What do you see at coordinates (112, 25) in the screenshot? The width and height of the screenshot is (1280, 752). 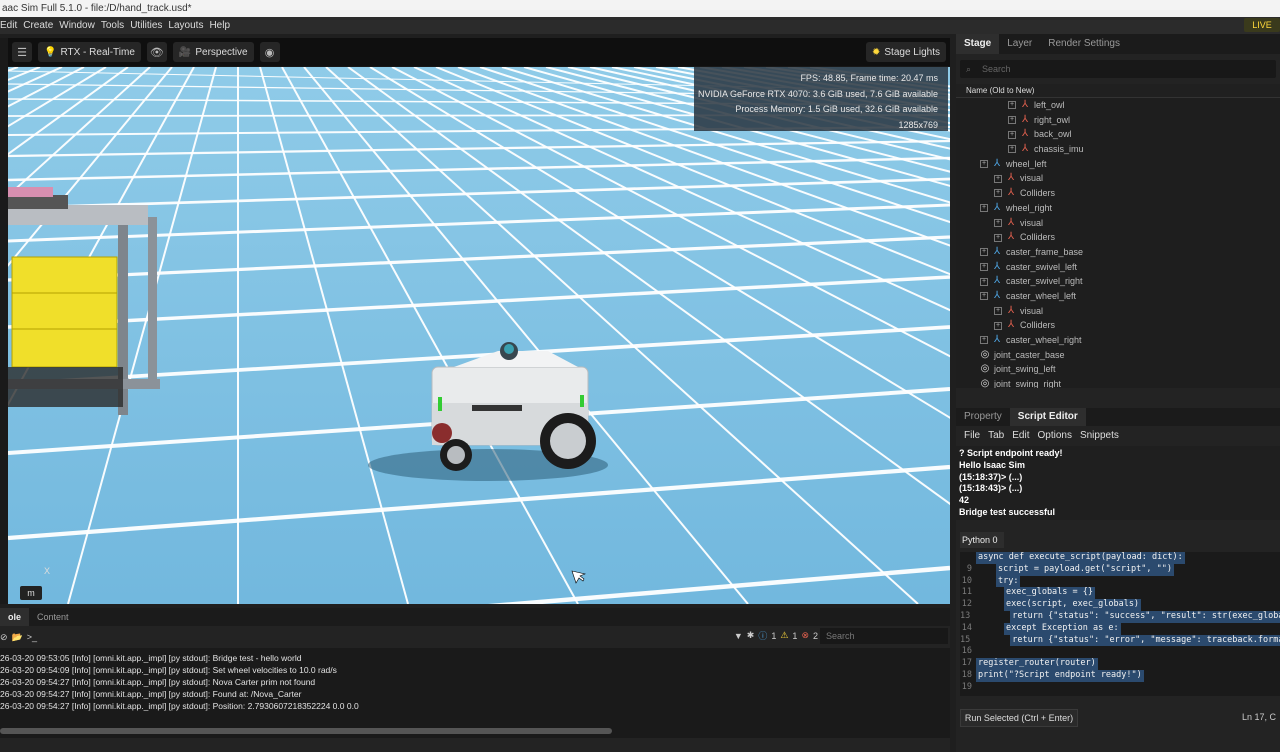 I see `menu-item-tools: Tools` at bounding box center [112, 25].